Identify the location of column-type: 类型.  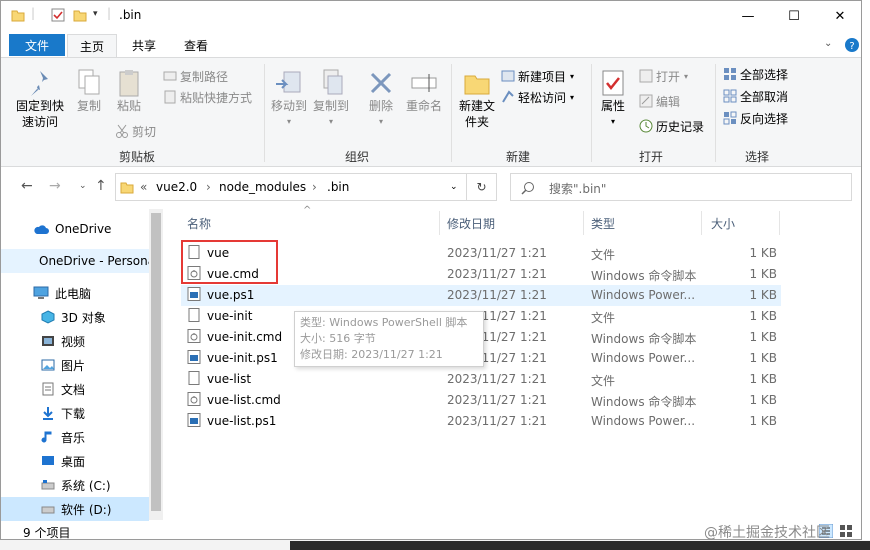
(603, 223).